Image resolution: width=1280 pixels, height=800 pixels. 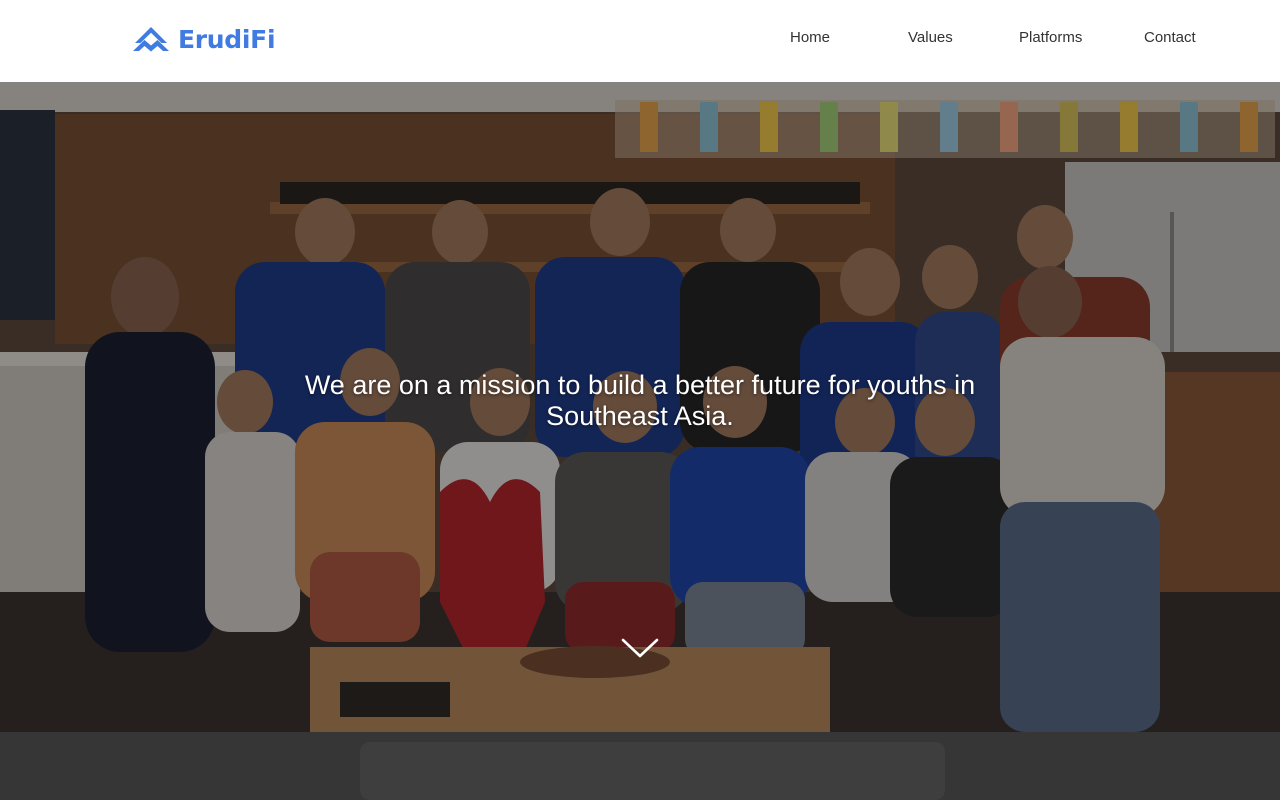 I want to click on nav-home: Home, so click(x=810, y=38).